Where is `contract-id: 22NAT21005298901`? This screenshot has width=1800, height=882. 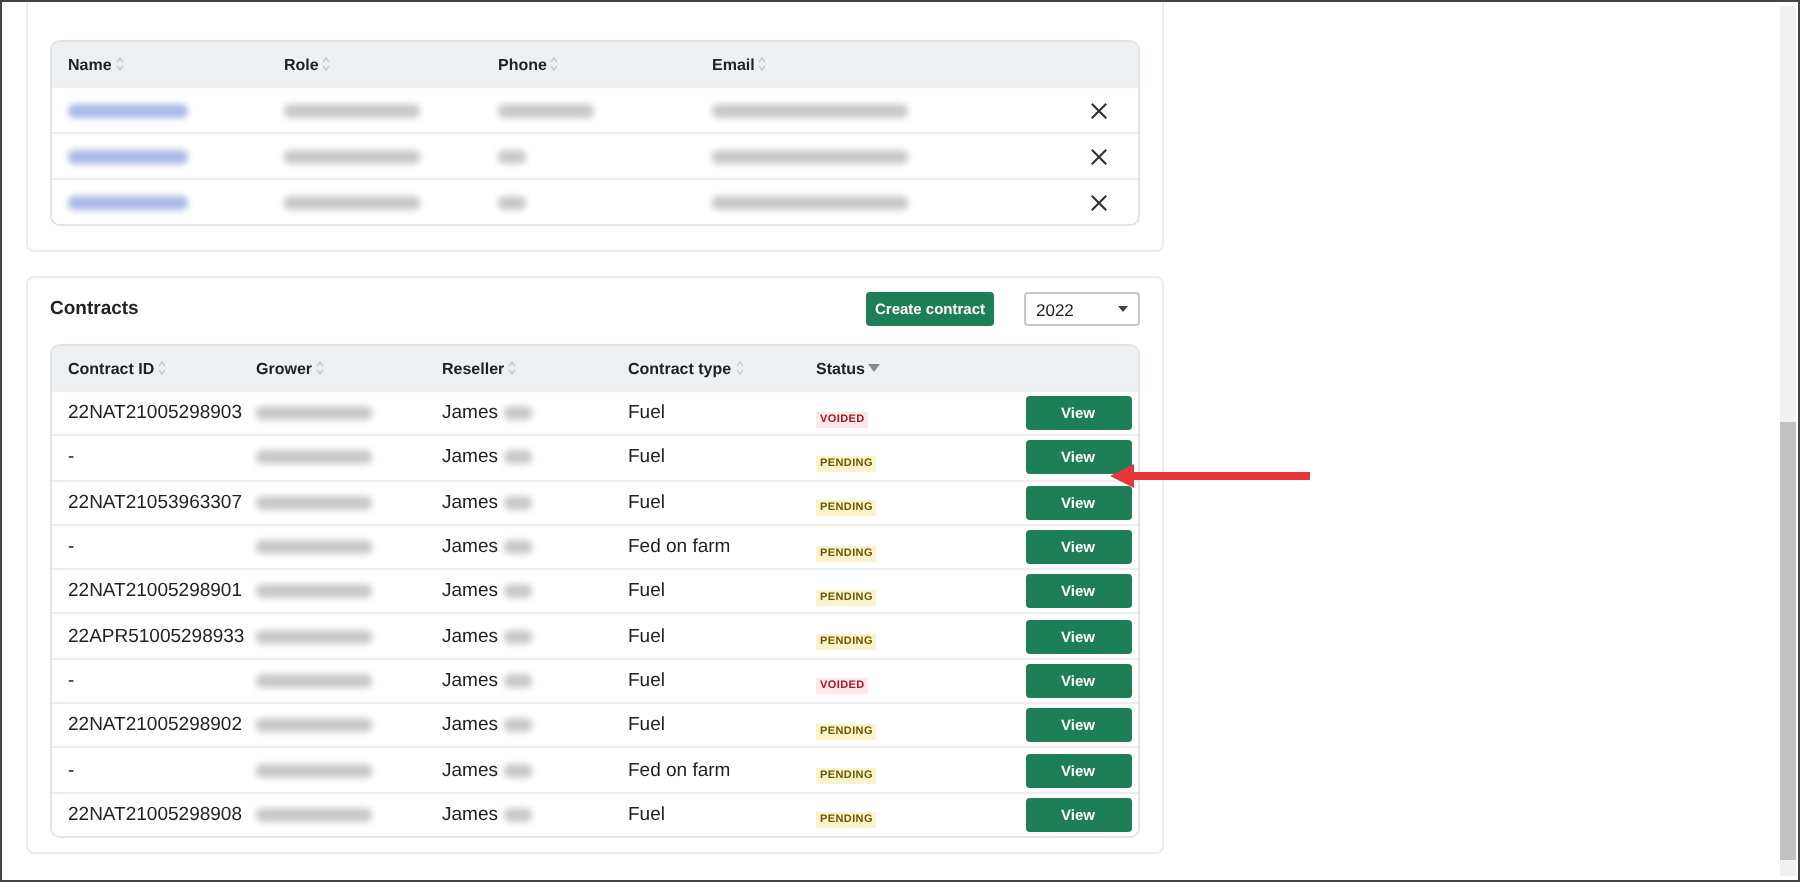
contract-id: 22NAT21005298901 is located at coordinates (156, 591).